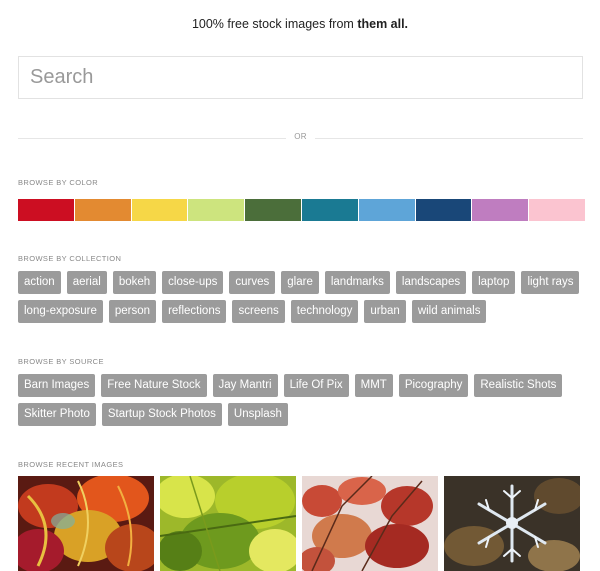  Describe the element at coordinates (60, 311) in the screenshot. I see `collection-tag: long-exposure` at that location.